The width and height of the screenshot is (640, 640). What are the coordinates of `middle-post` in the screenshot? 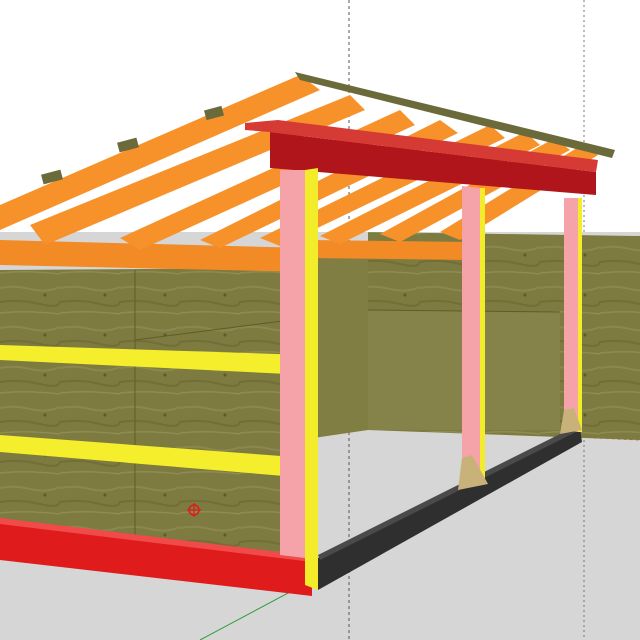 It's located at (473, 333).